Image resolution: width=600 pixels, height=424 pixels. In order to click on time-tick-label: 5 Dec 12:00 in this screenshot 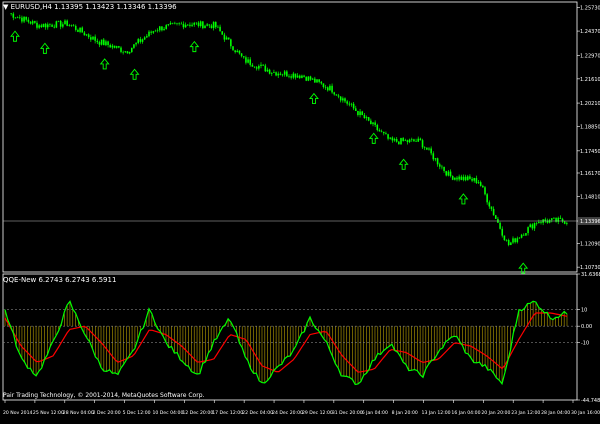, I will do `click(137, 413)`.